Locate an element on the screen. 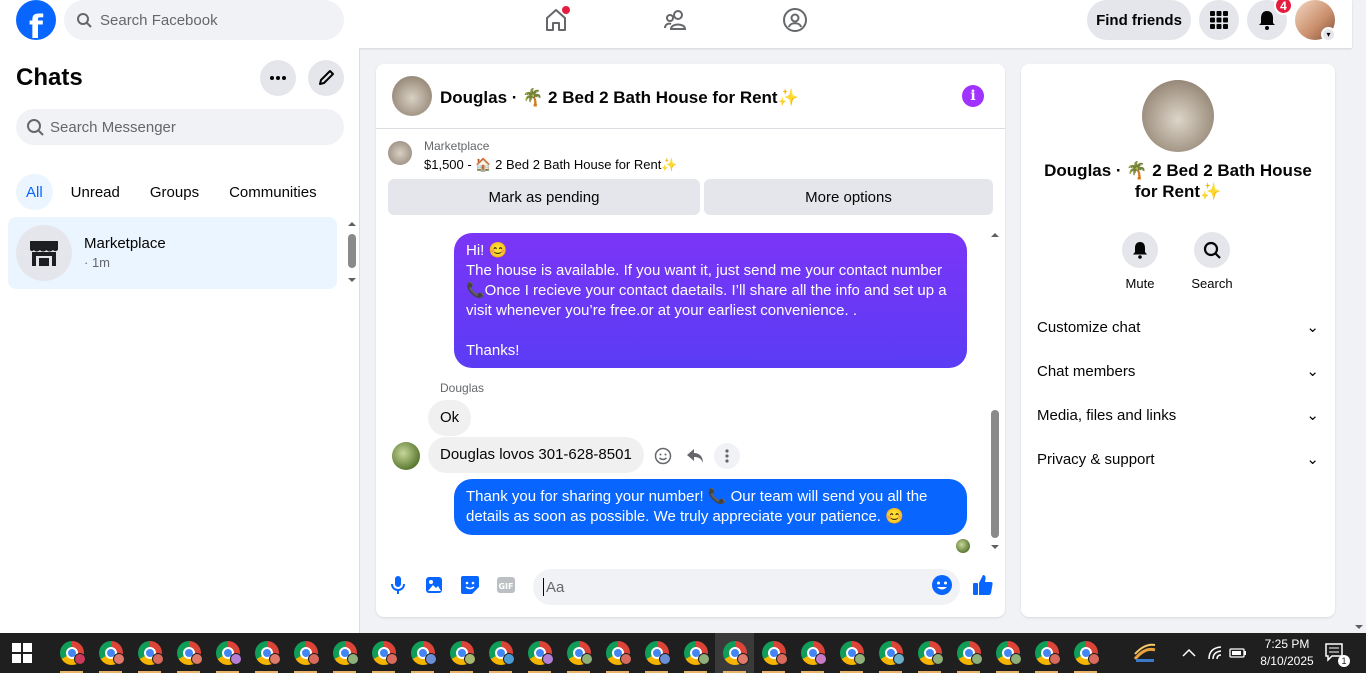 The width and height of the screenshot is (1366, 673). page-scrollbar is located at coordinates (1359, 340).